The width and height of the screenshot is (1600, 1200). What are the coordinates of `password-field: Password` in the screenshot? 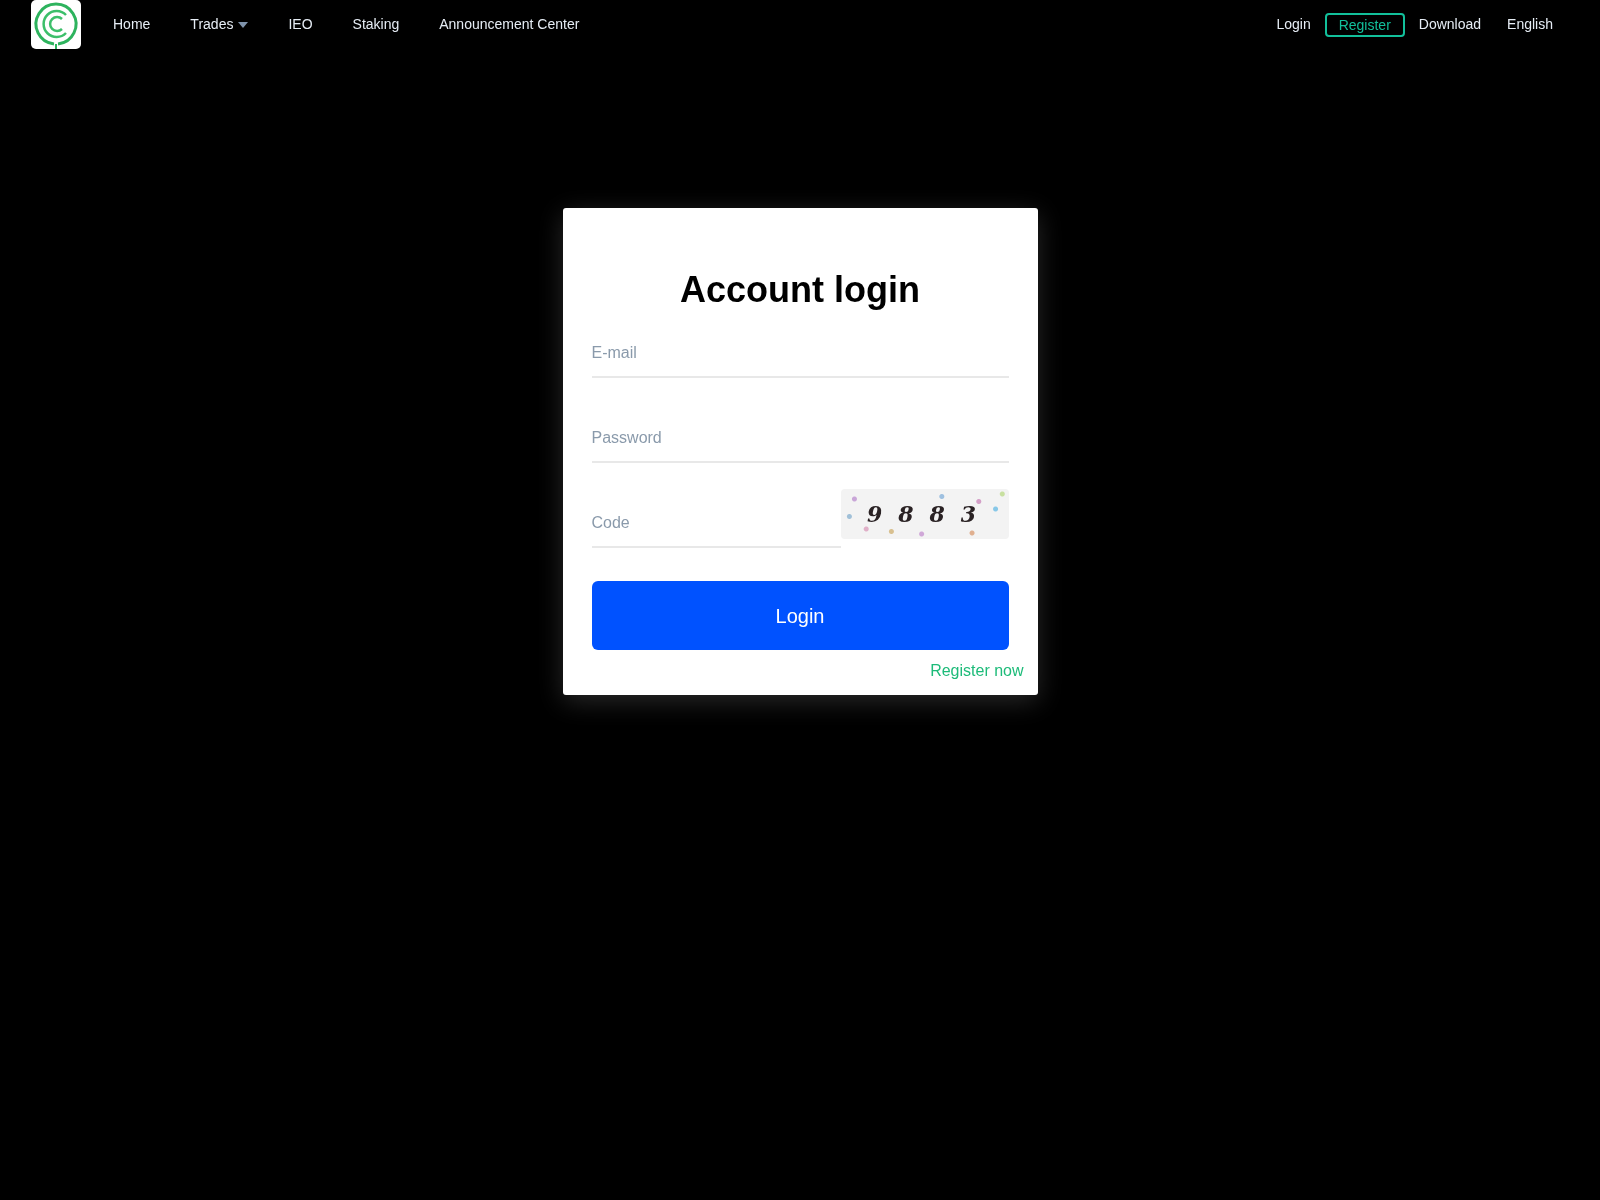 It's located at (800, 439).